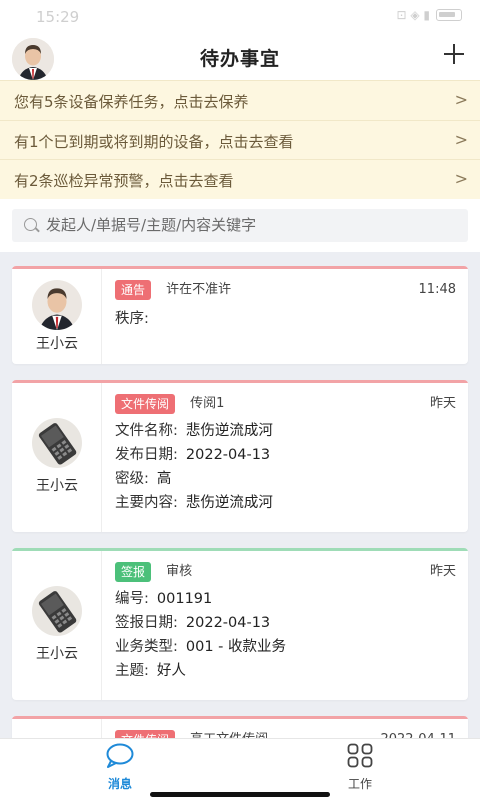 Image resolution: width=480 pixels, height=800 pixels. Describe the element at coordinates (240, 179) in the screenshot. I see `notice-inspection-alert: 有2条巡检异常预警，点击去查看 >` at that location.